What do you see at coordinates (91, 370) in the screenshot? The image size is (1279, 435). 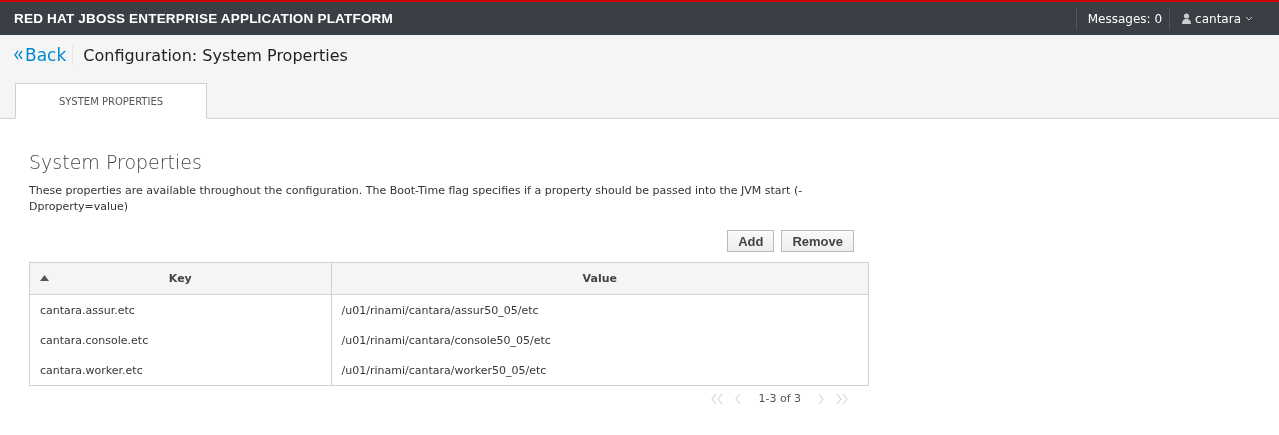 I see `table-cell: cantara.worker.etc` at bounding box center [91, 370].